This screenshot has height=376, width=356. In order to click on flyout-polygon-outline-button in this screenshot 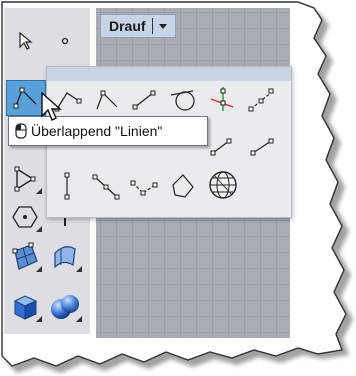, I will do `click(184, 186)`.